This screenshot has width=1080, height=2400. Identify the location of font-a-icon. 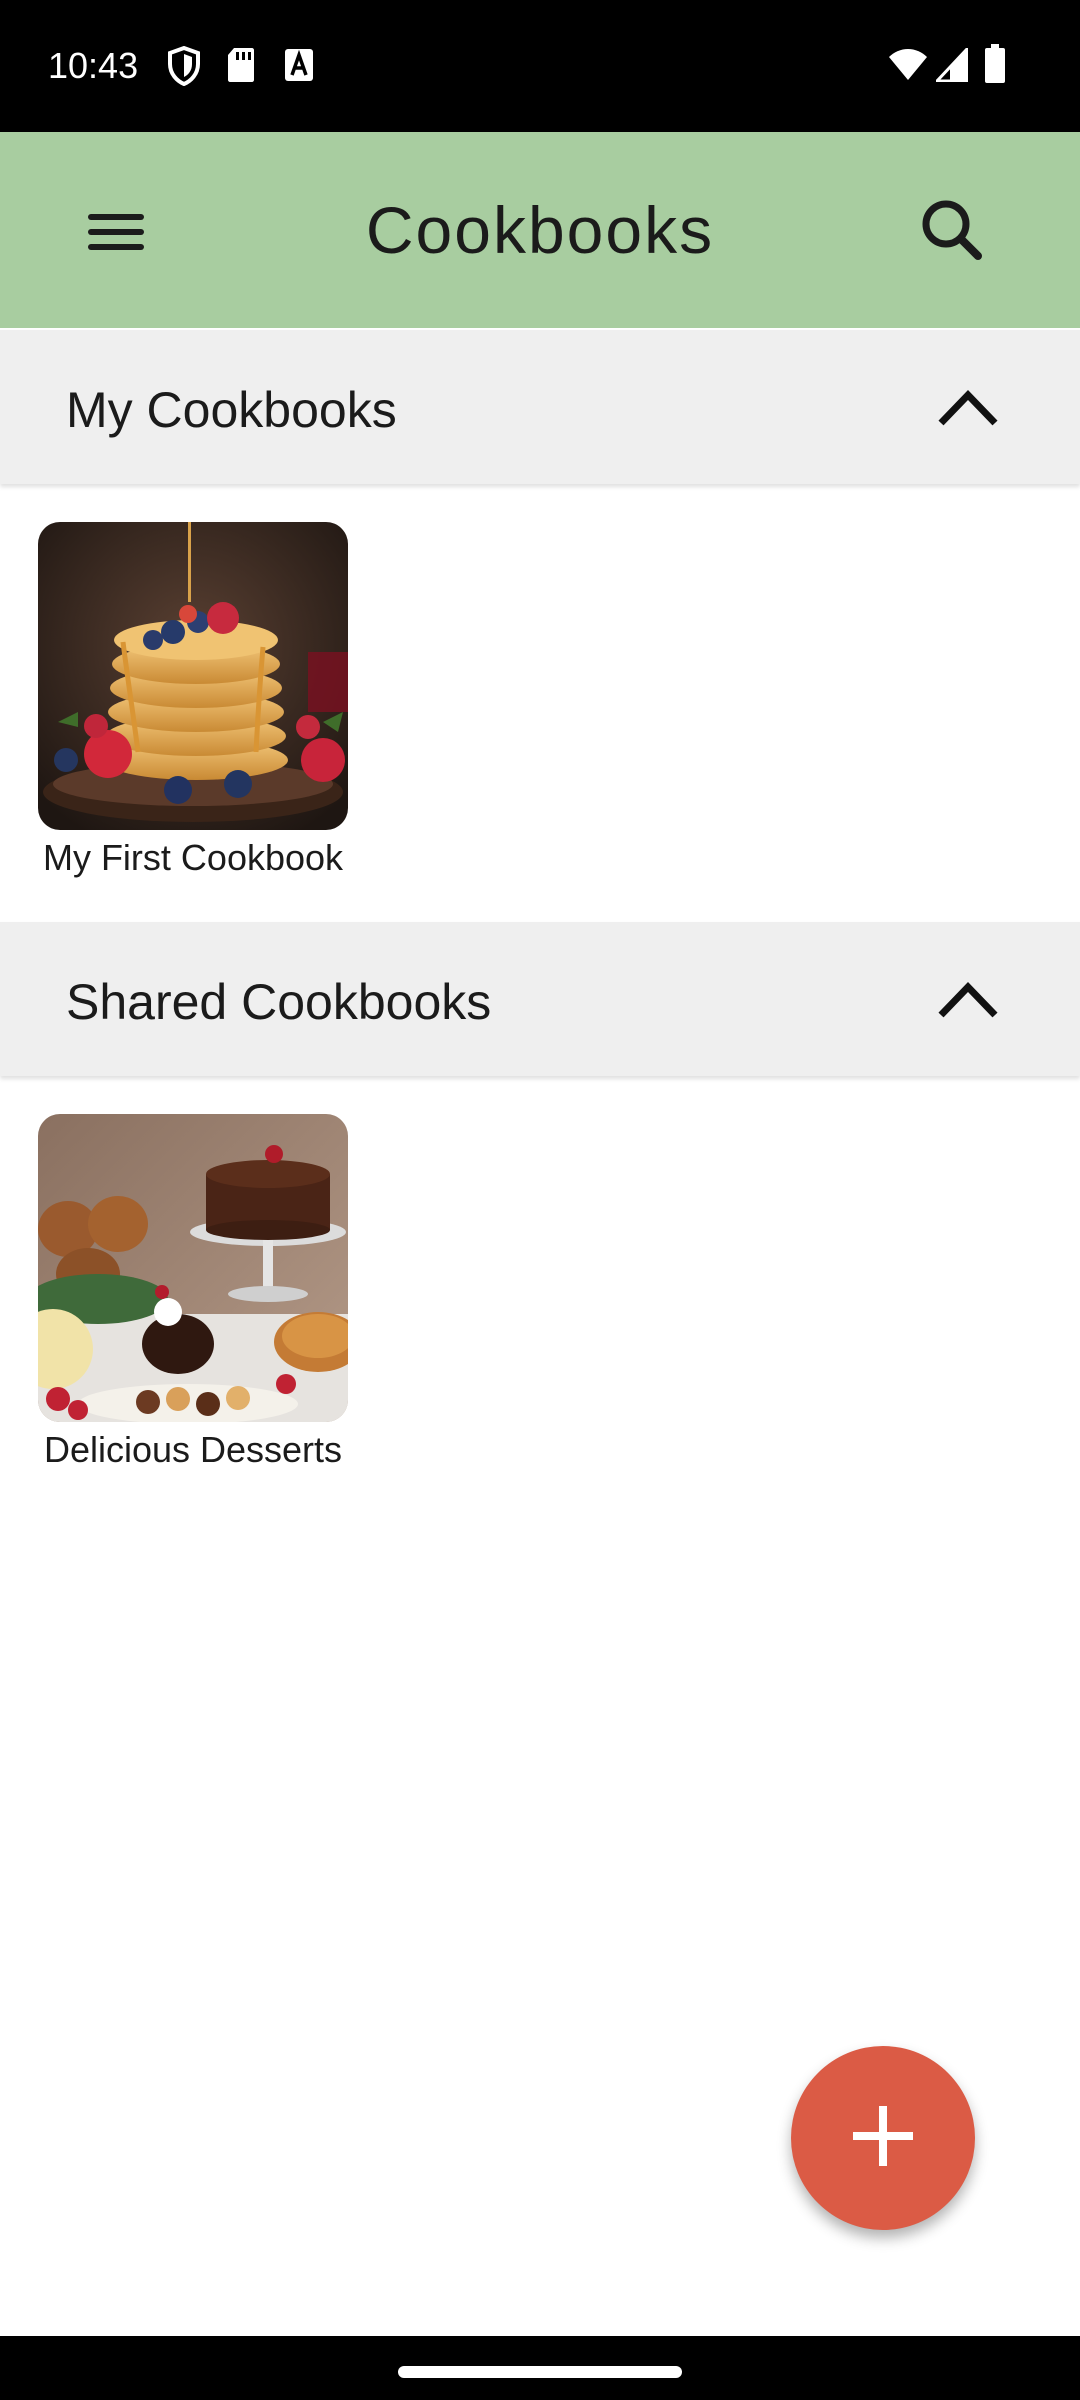
(299, 67).